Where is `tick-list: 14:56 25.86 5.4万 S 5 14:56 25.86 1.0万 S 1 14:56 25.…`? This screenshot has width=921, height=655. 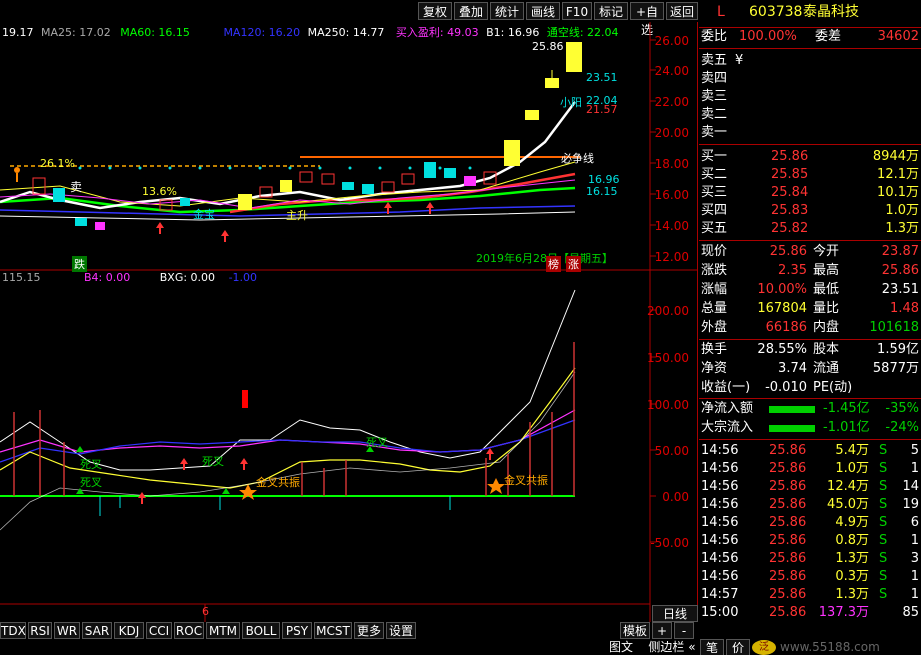
tick-list: 14:56 25.86 5.4万 S 5 14:56 25.86 1.0万 S 1 14:56 25.… is located at coordinates (810, 533).